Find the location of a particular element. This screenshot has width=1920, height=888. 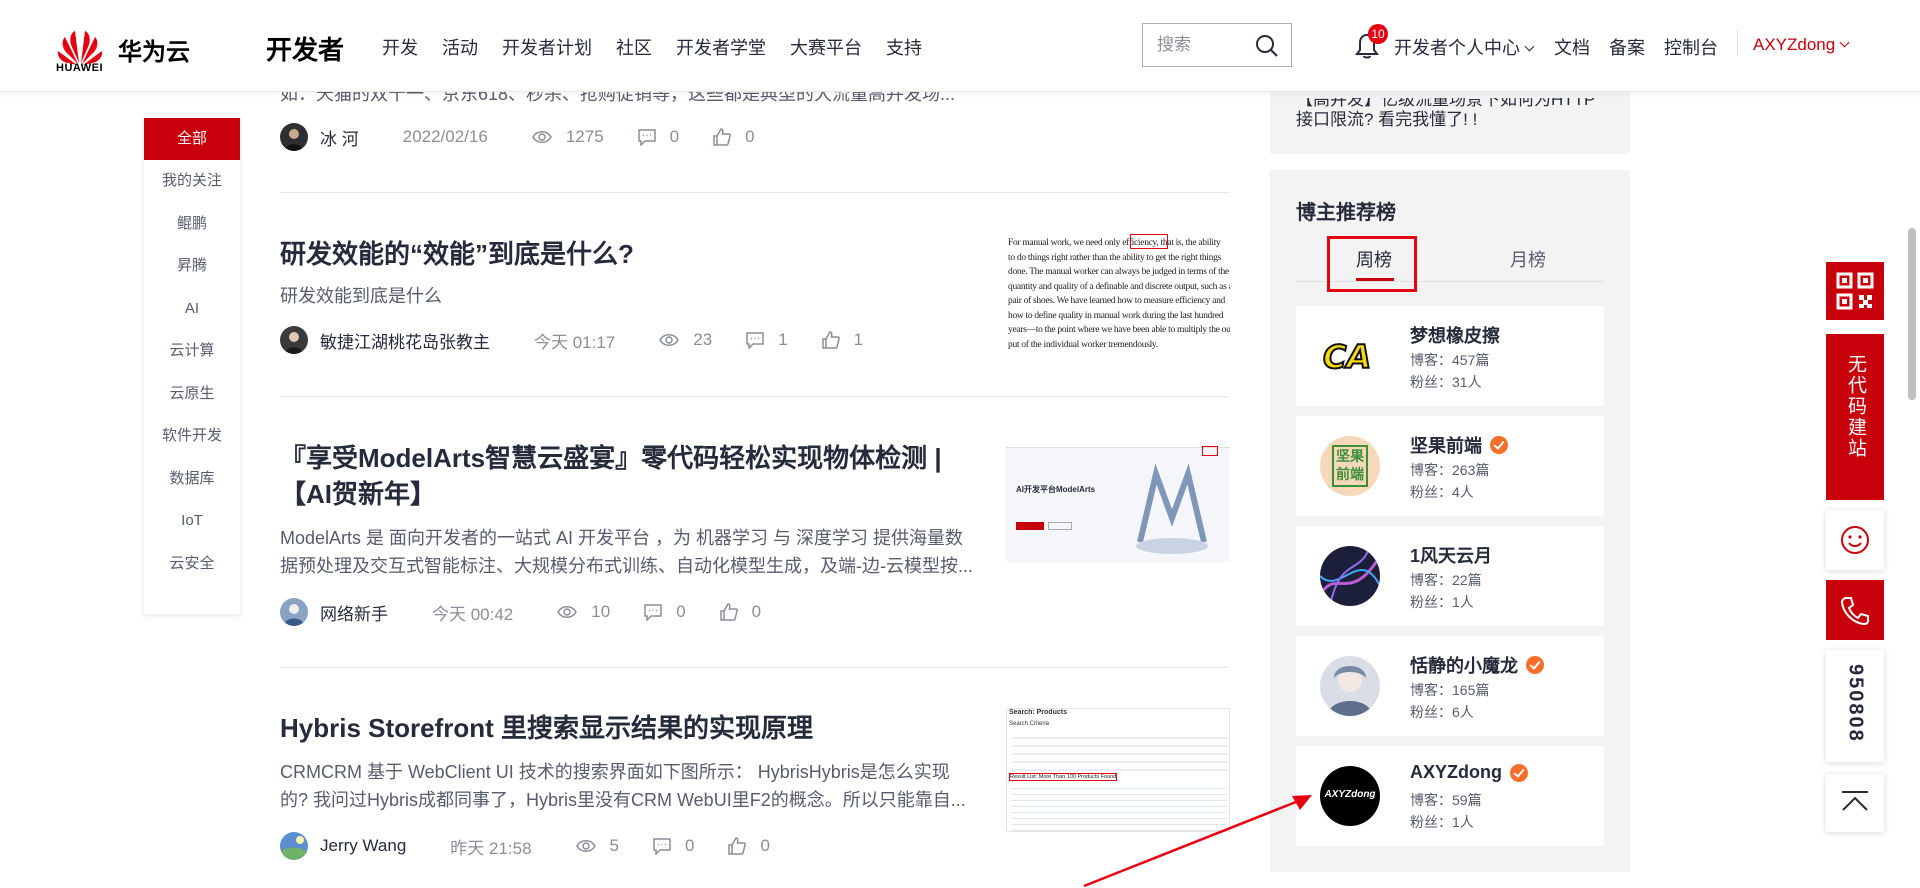

blogger-name: 梦想橡皮擦 is located at coordinates (1455, 335).